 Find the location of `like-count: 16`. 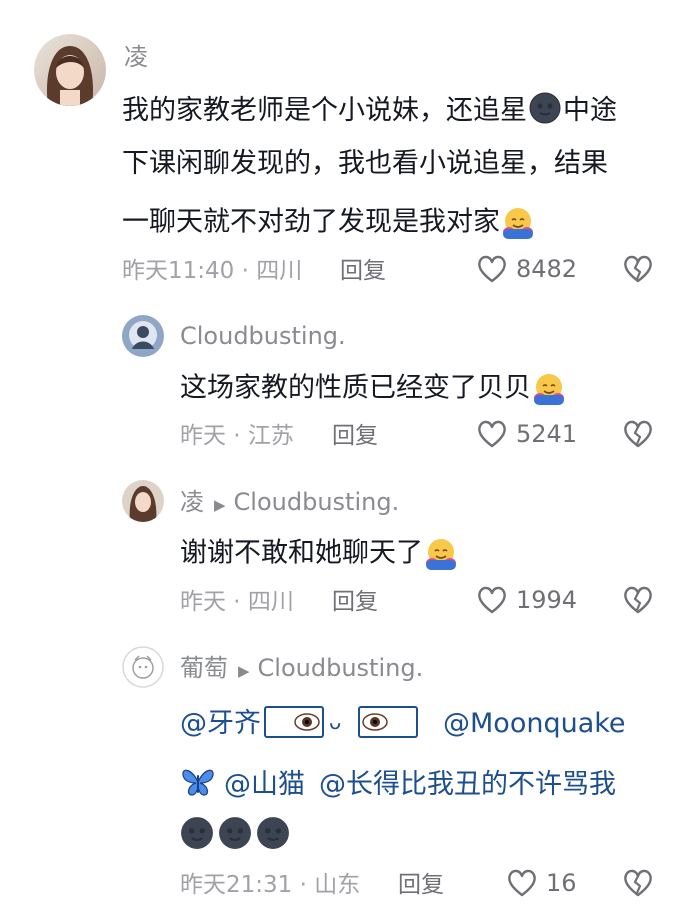

like-count: 16 is located at coordinates (561, 883).